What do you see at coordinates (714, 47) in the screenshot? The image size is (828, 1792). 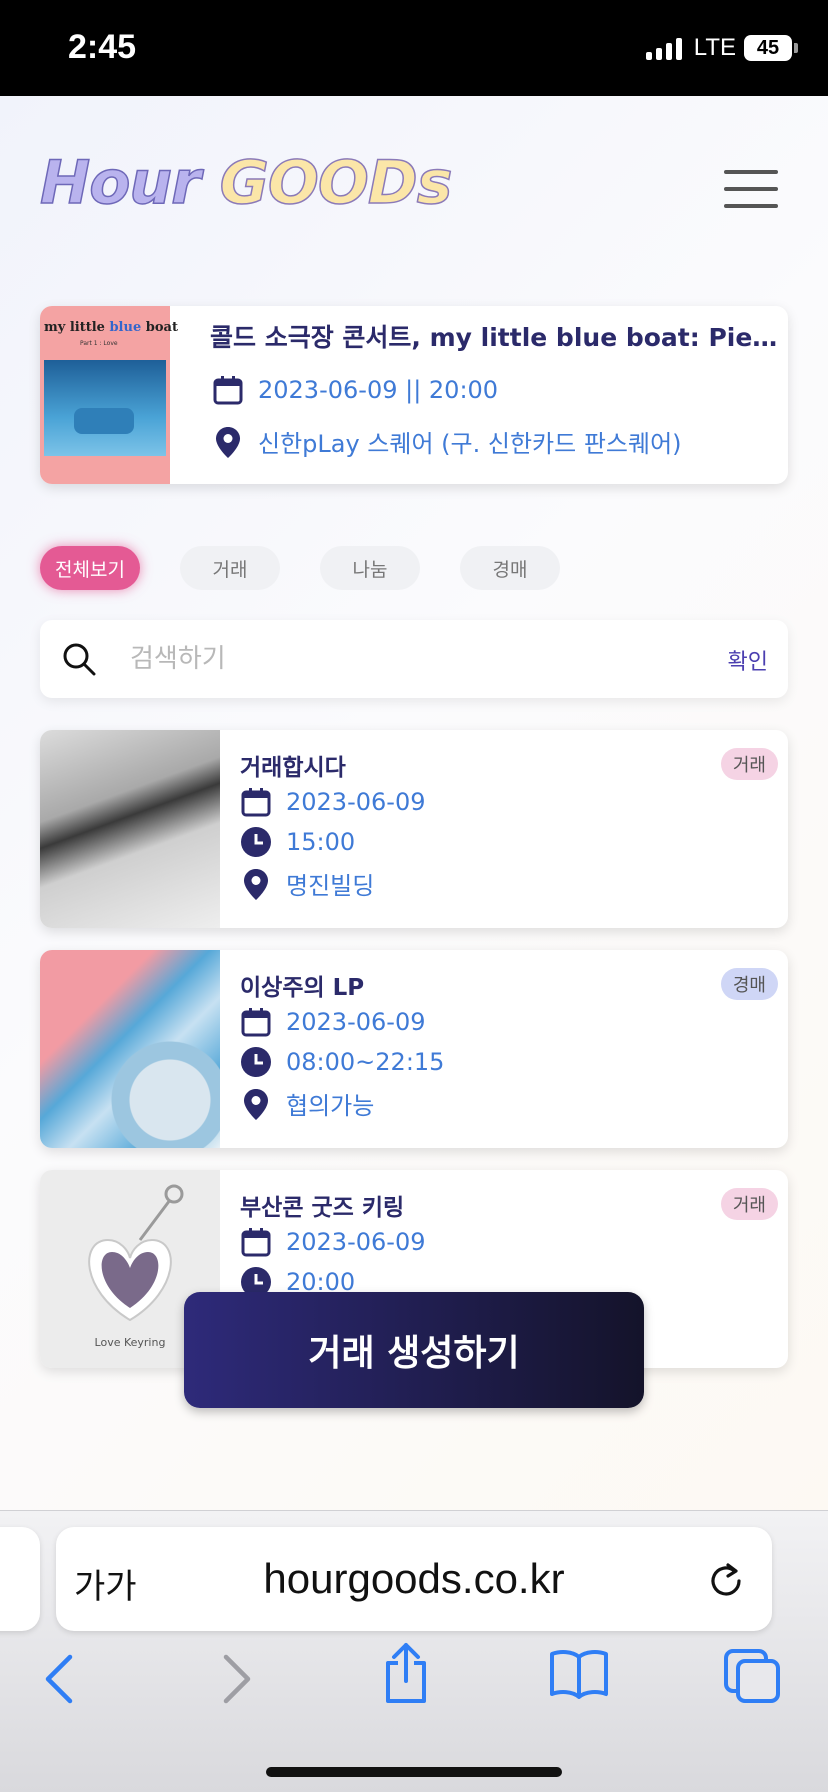 I see `network-label: LTE` at bounding box center [714, 47].